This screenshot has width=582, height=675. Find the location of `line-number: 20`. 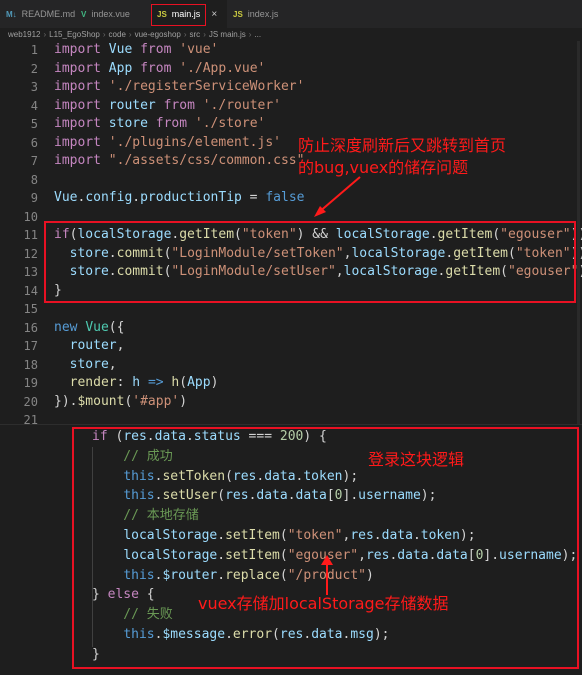

line-number: 20 is located at coordinates (30, 401).